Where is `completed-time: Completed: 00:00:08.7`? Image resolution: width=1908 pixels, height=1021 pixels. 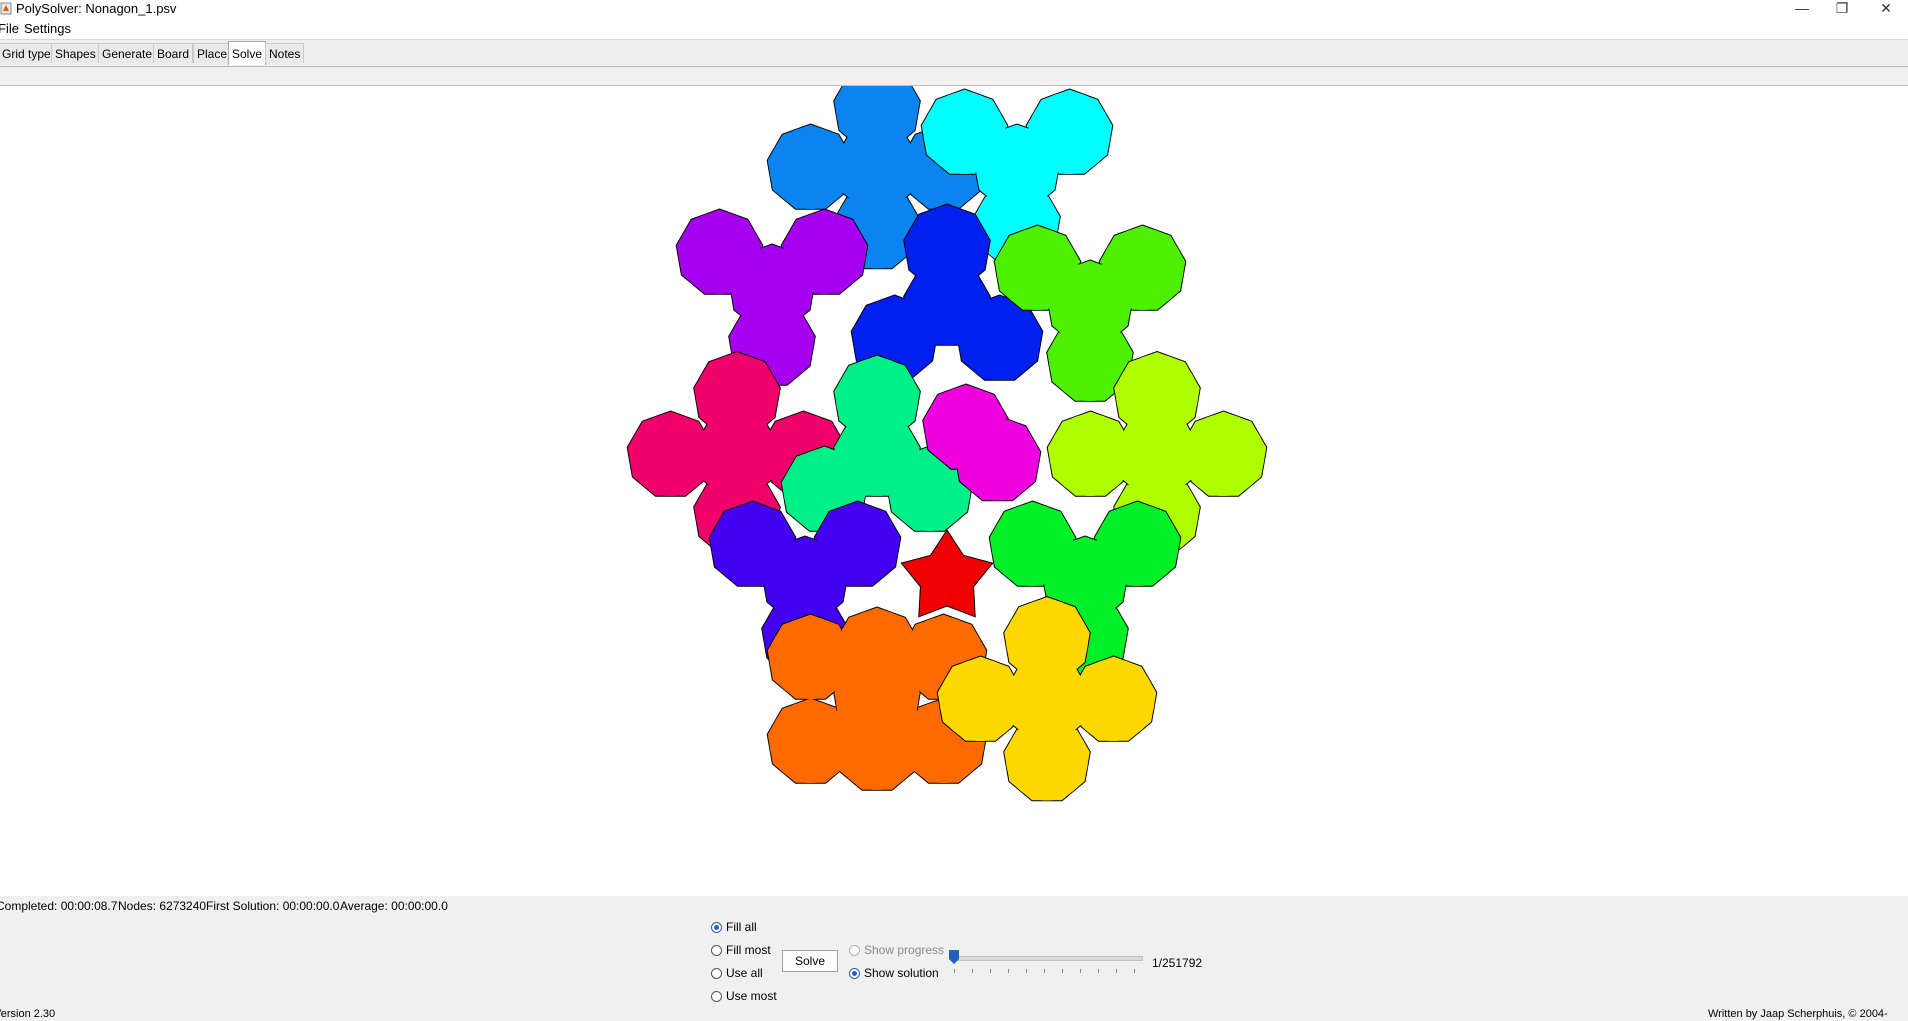
completed-time: Completed: 00:00:08.7 is located at coordinates (59, 906).